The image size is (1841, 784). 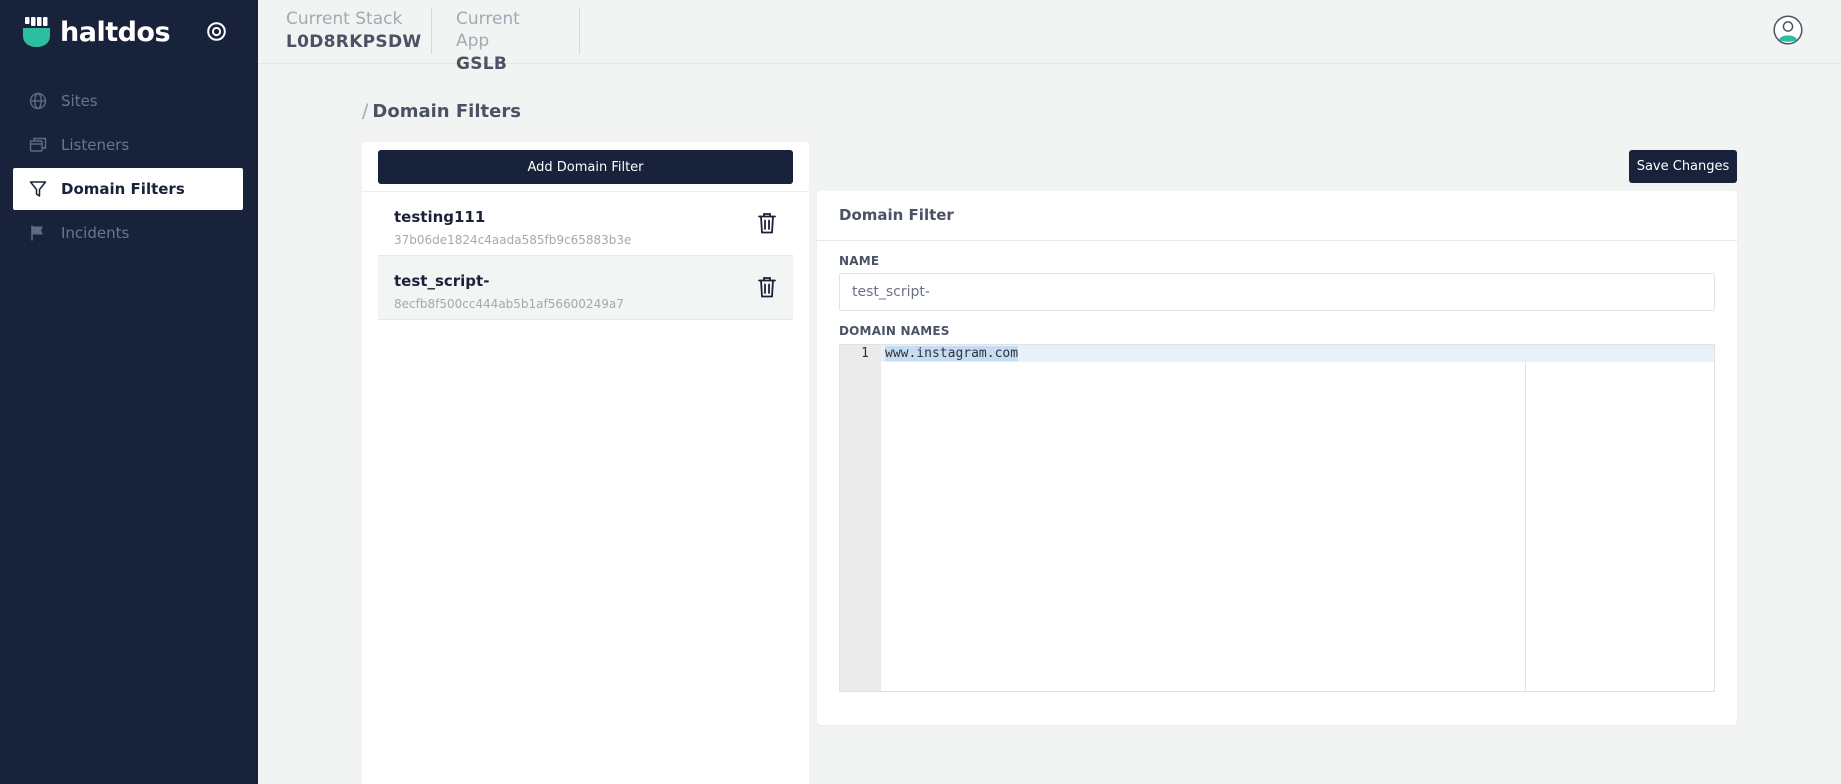 I want to click on sidebar-nav: Sites Listeners Domain Filters Incidents, so click(x=128, y=168).